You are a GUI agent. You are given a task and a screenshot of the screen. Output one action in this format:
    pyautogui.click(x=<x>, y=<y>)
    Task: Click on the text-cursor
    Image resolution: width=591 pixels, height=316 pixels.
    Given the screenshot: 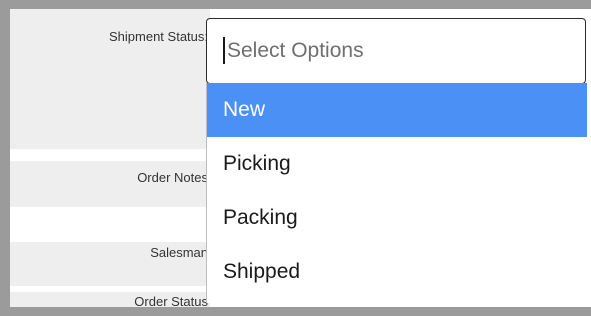 What is the action you would take?
    pyautogui.click(x=224, y=50)
    